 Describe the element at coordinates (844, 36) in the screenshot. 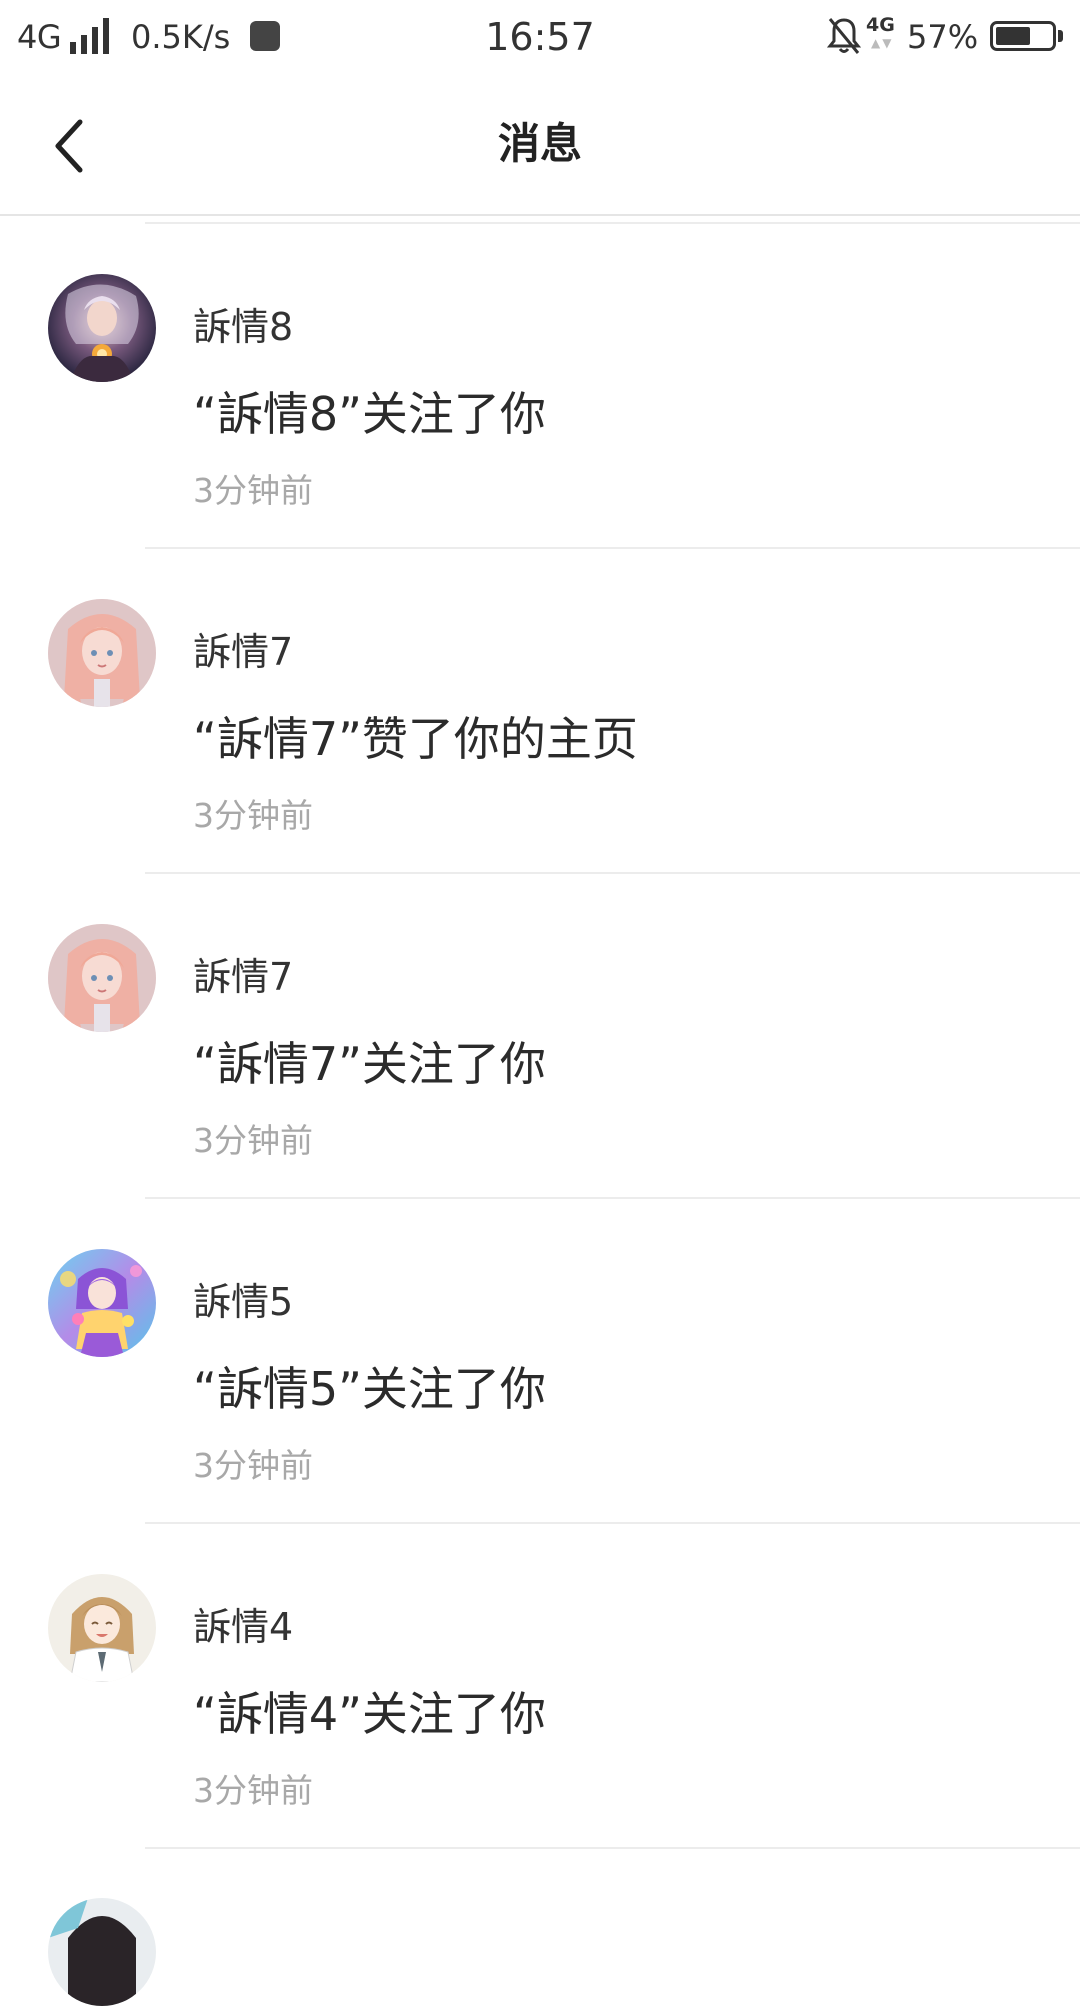

I see `bell-off-icon` at that location.